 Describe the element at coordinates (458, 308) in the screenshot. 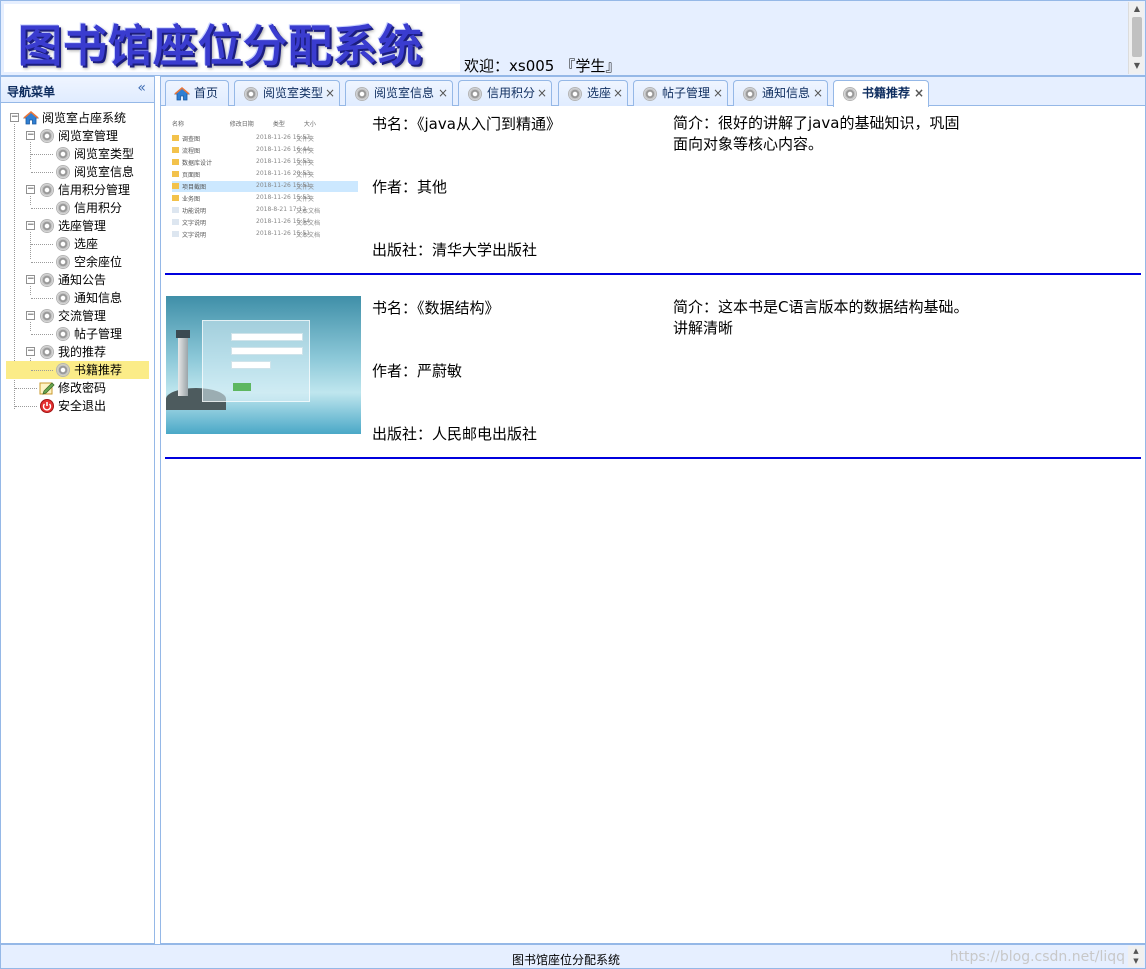

I see `book-title-value: 《数据结构》` at that location.